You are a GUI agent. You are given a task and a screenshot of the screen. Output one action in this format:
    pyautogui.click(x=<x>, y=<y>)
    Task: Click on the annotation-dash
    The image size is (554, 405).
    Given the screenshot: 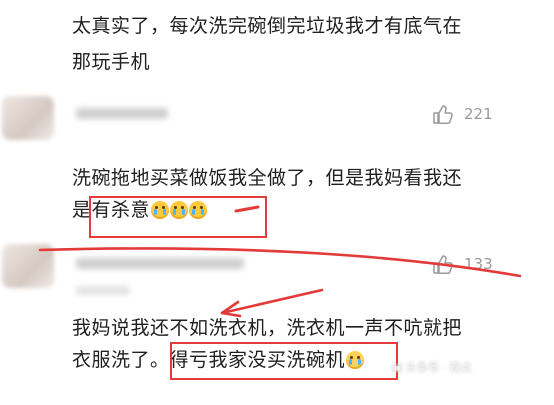 What is the action you would take?
    pyautogui.click(x=247, y=209)
    